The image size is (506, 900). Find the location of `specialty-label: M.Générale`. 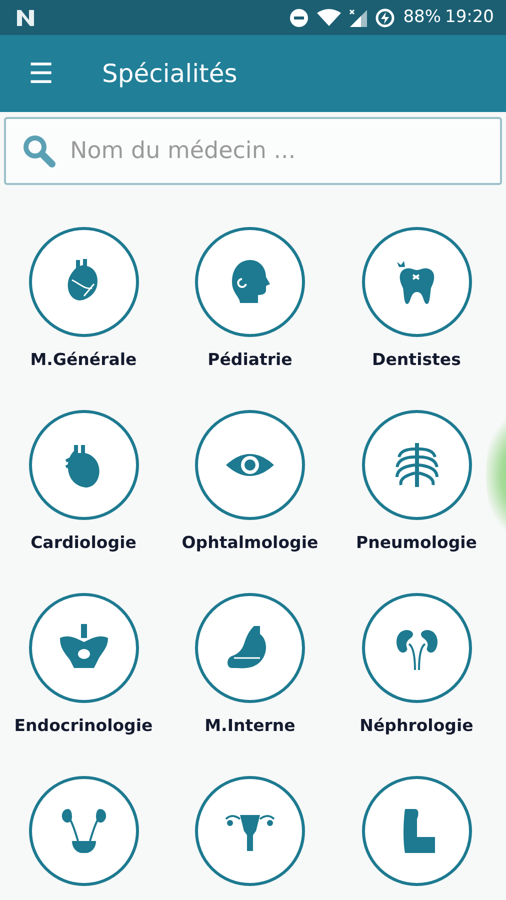

specialty-label: M.Générale is located at coordinates (83, 360).